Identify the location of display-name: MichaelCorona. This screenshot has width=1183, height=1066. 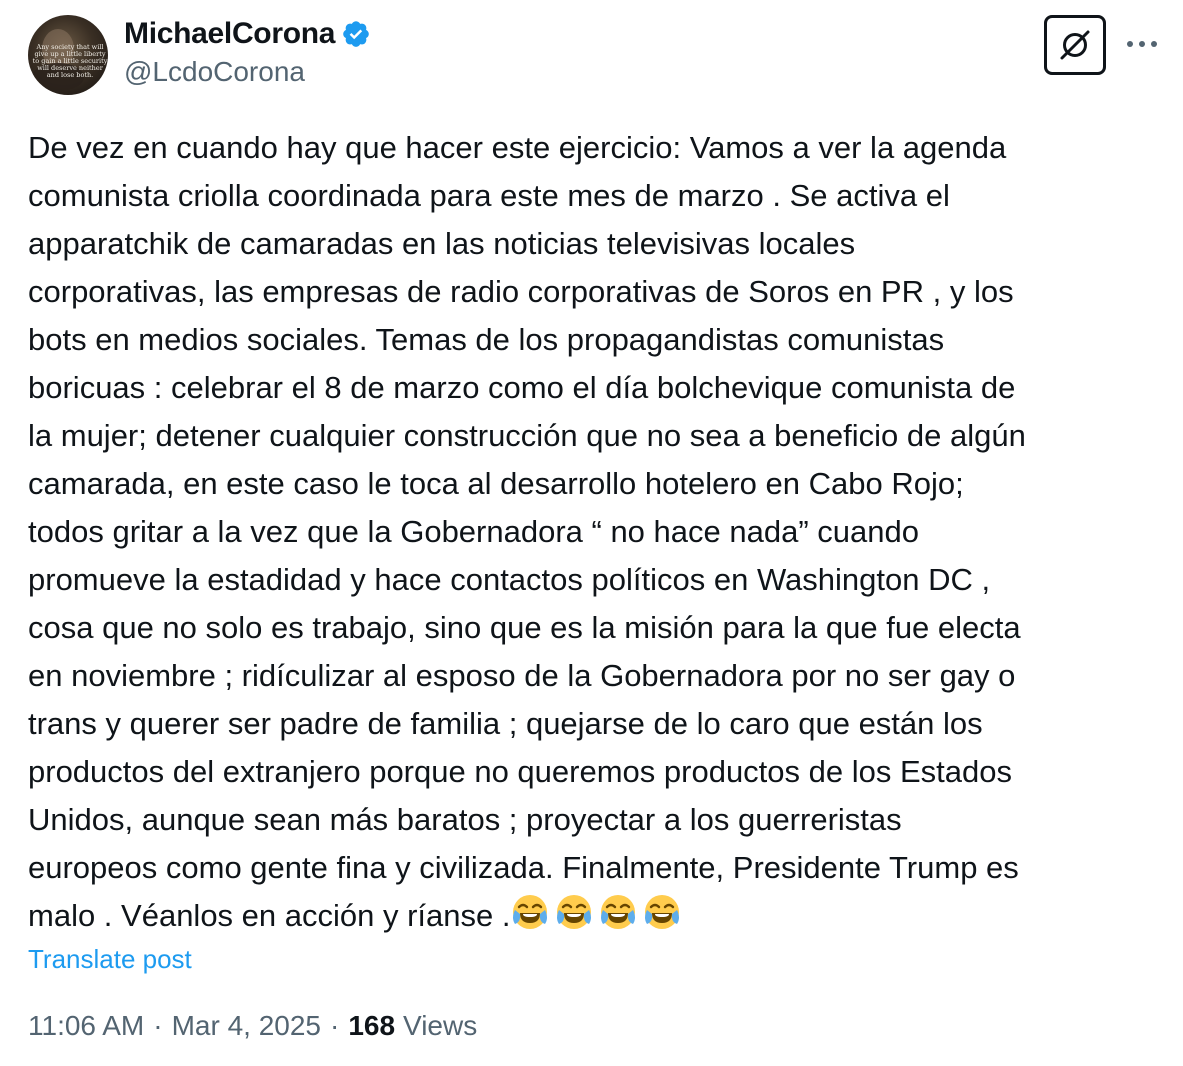
(229, 34).